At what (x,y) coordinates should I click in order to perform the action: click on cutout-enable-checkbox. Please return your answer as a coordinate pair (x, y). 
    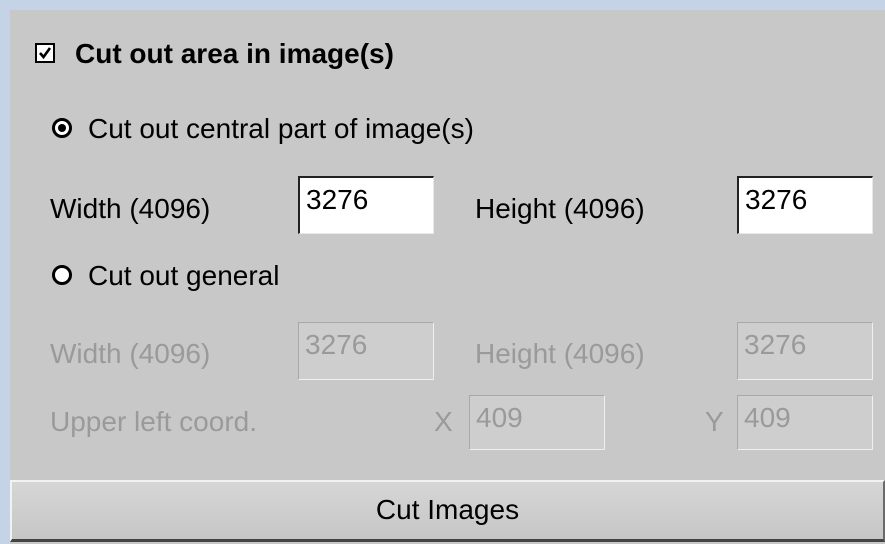
    Looking at the image, I should click on (45, 53).